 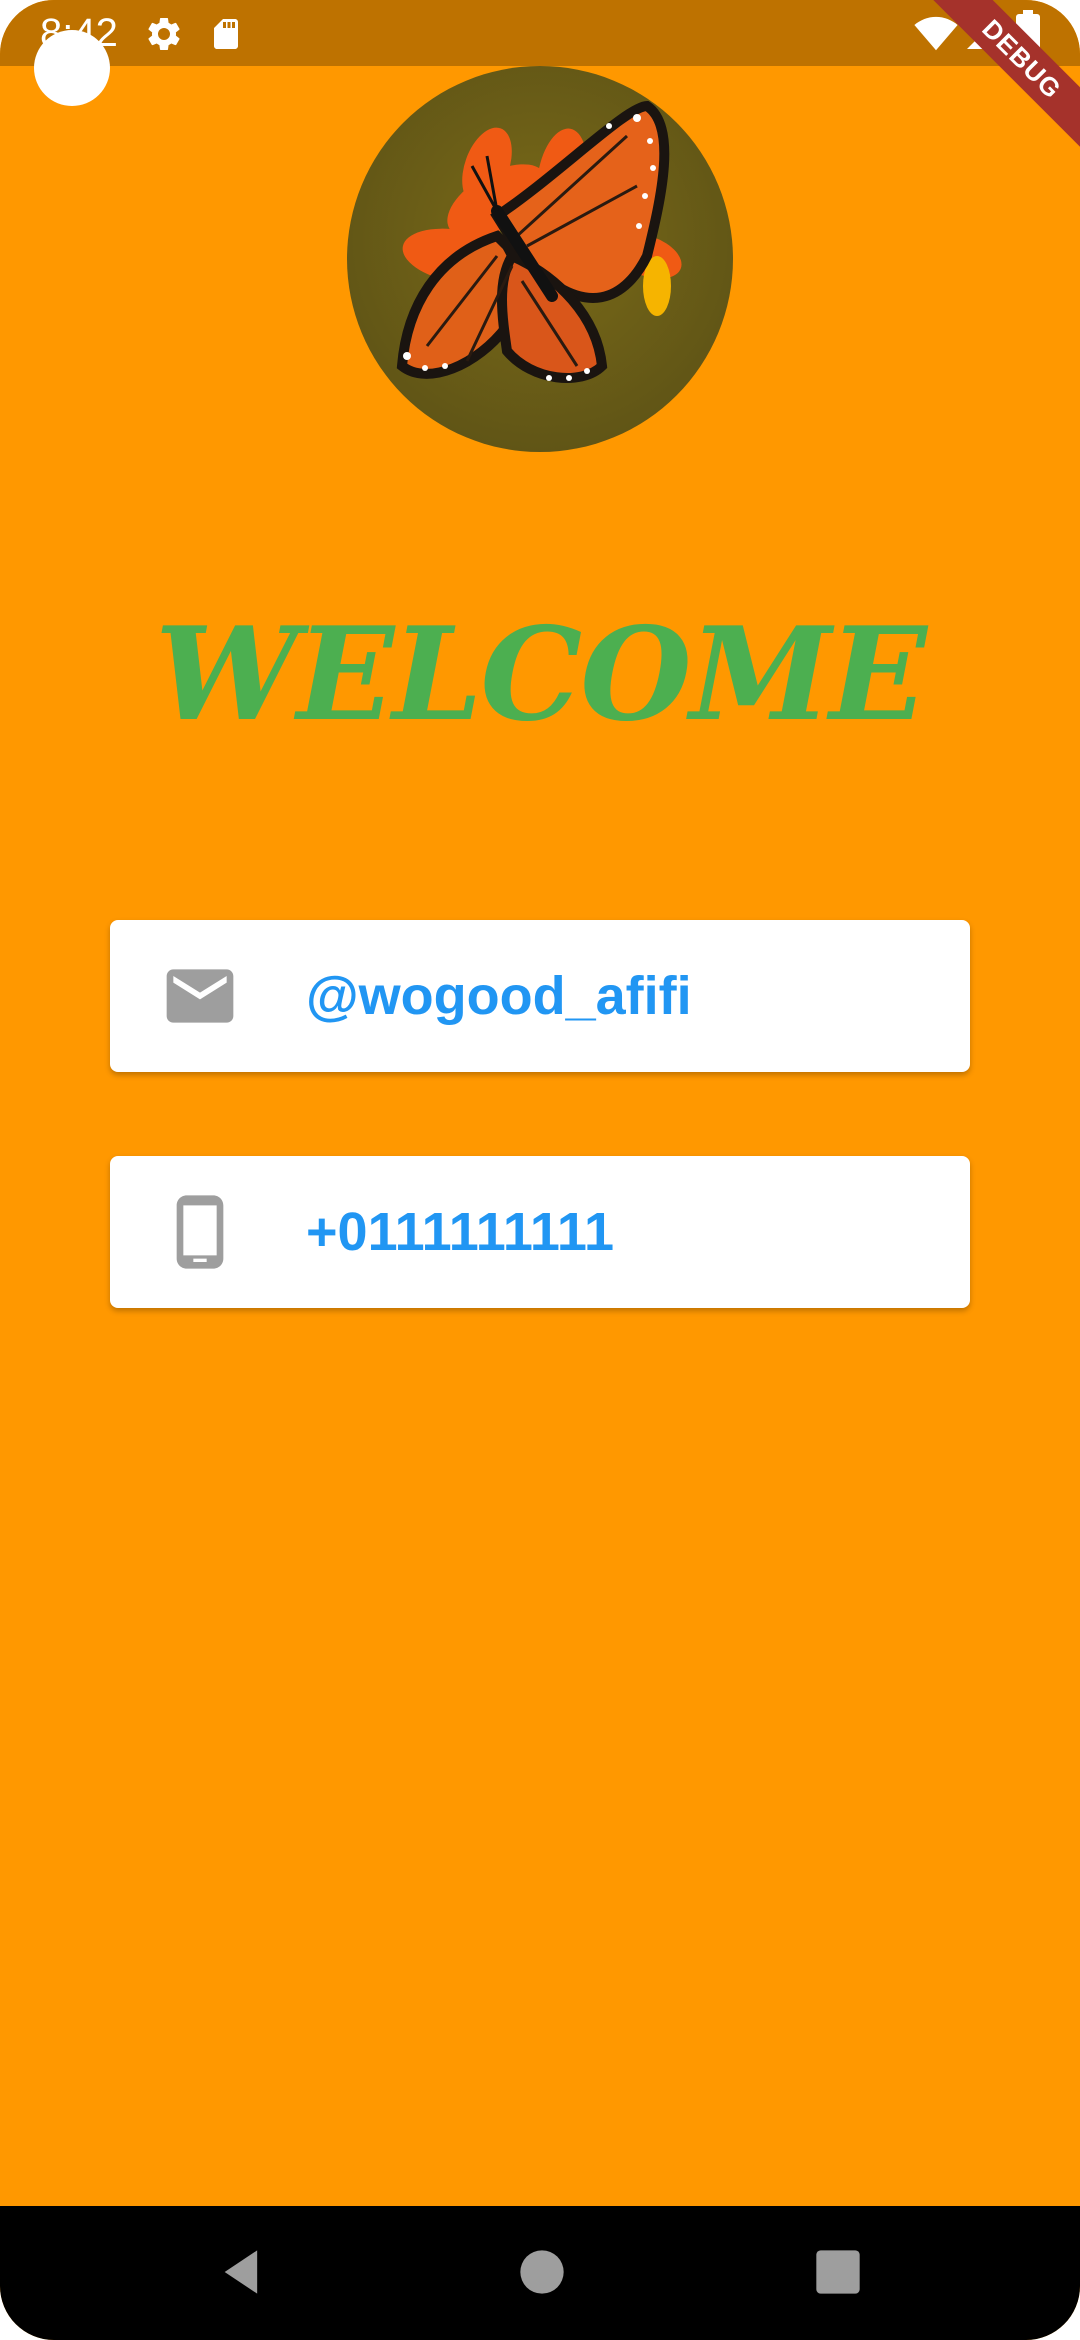 I want to click on butterfly-photo, so click(x=540, y=259).